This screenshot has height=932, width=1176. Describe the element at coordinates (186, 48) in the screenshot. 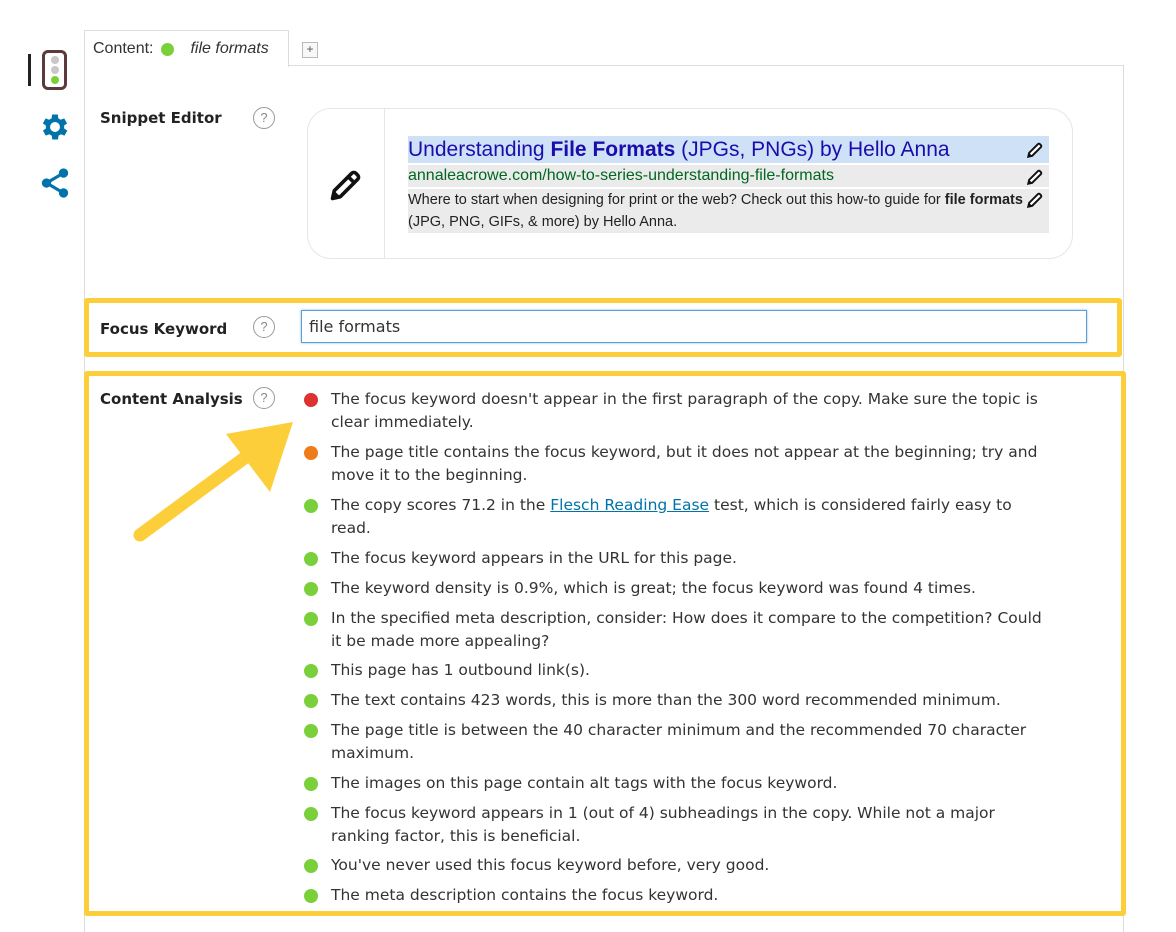

I see `tab-content-keyword: Content: file formats` at that location.